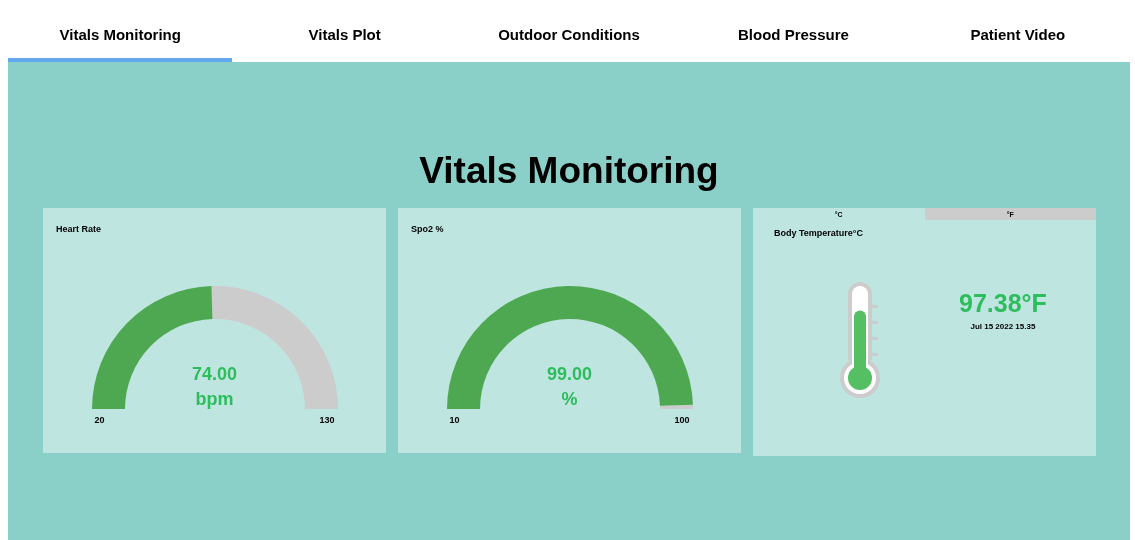 This screenshot has height=540, width=1135. Describe the element at coordinates (327, 420) in the screenshot. I see `gauge-max-label: 130` at that location.